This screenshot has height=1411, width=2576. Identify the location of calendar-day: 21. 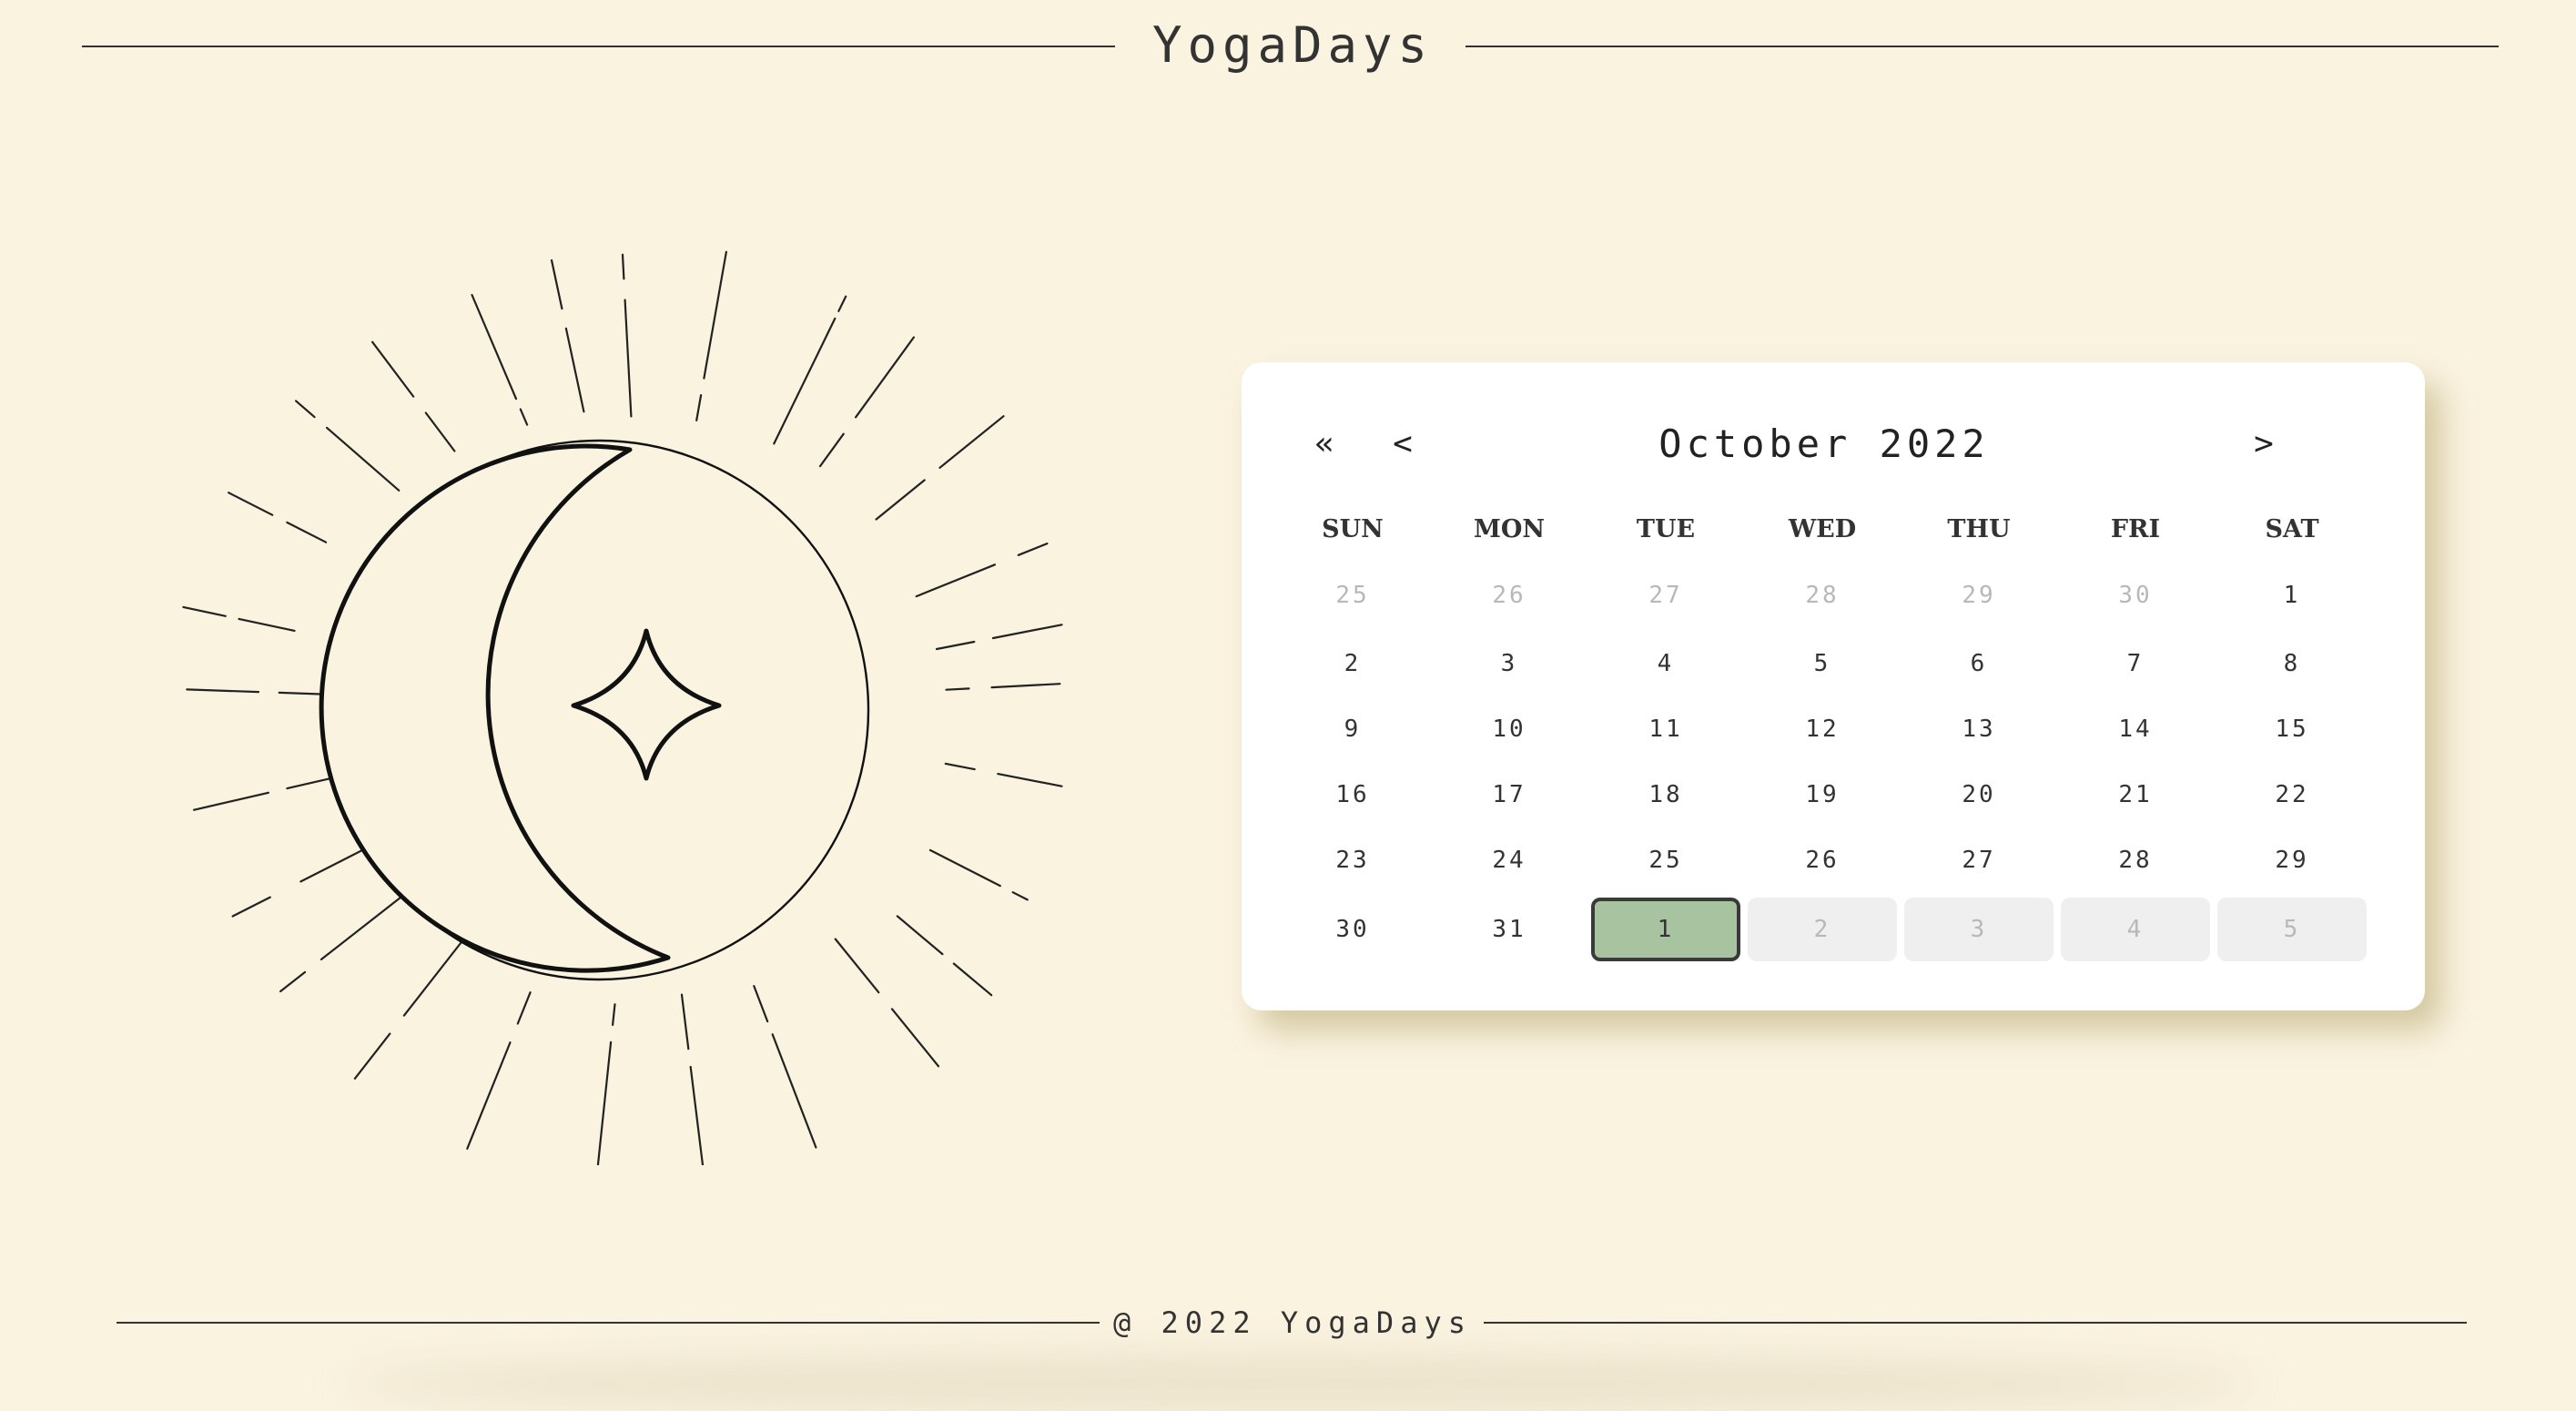
(2135, 795).